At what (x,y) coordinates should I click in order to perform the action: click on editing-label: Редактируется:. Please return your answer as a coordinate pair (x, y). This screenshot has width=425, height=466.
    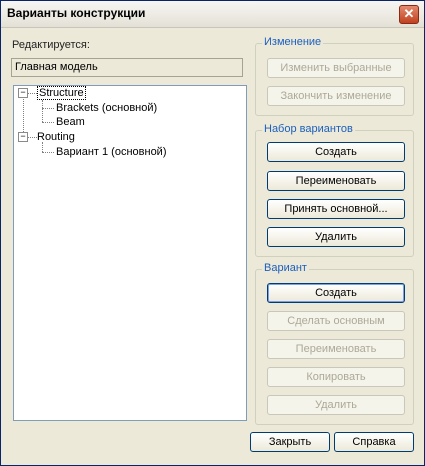
    Looking at the image, I should click on (51, 45).